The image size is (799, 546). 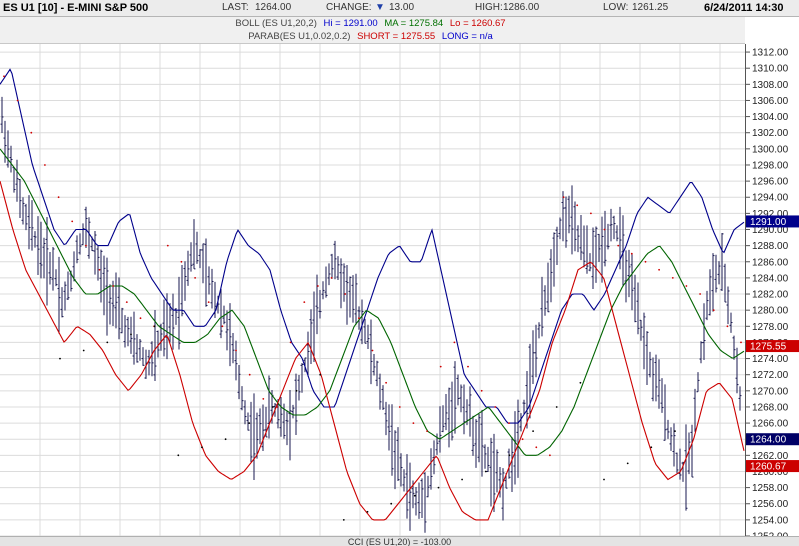 I want to click on price-tag-label-upper: 1291.00, so click(x=768, y=222).